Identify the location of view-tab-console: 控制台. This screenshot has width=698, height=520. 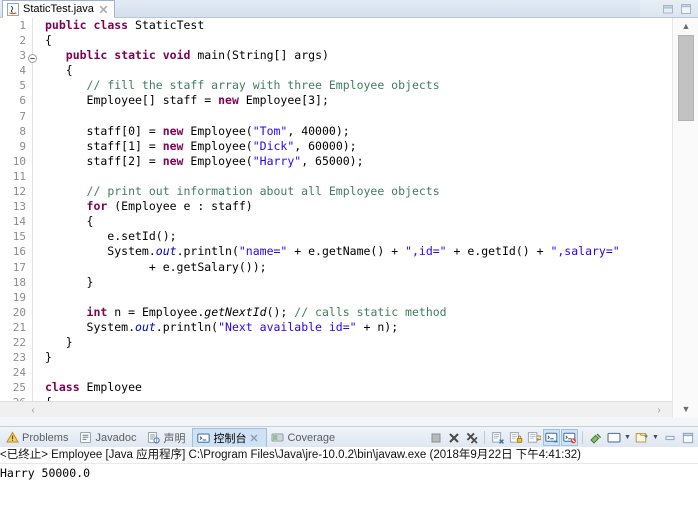
(230, 437).